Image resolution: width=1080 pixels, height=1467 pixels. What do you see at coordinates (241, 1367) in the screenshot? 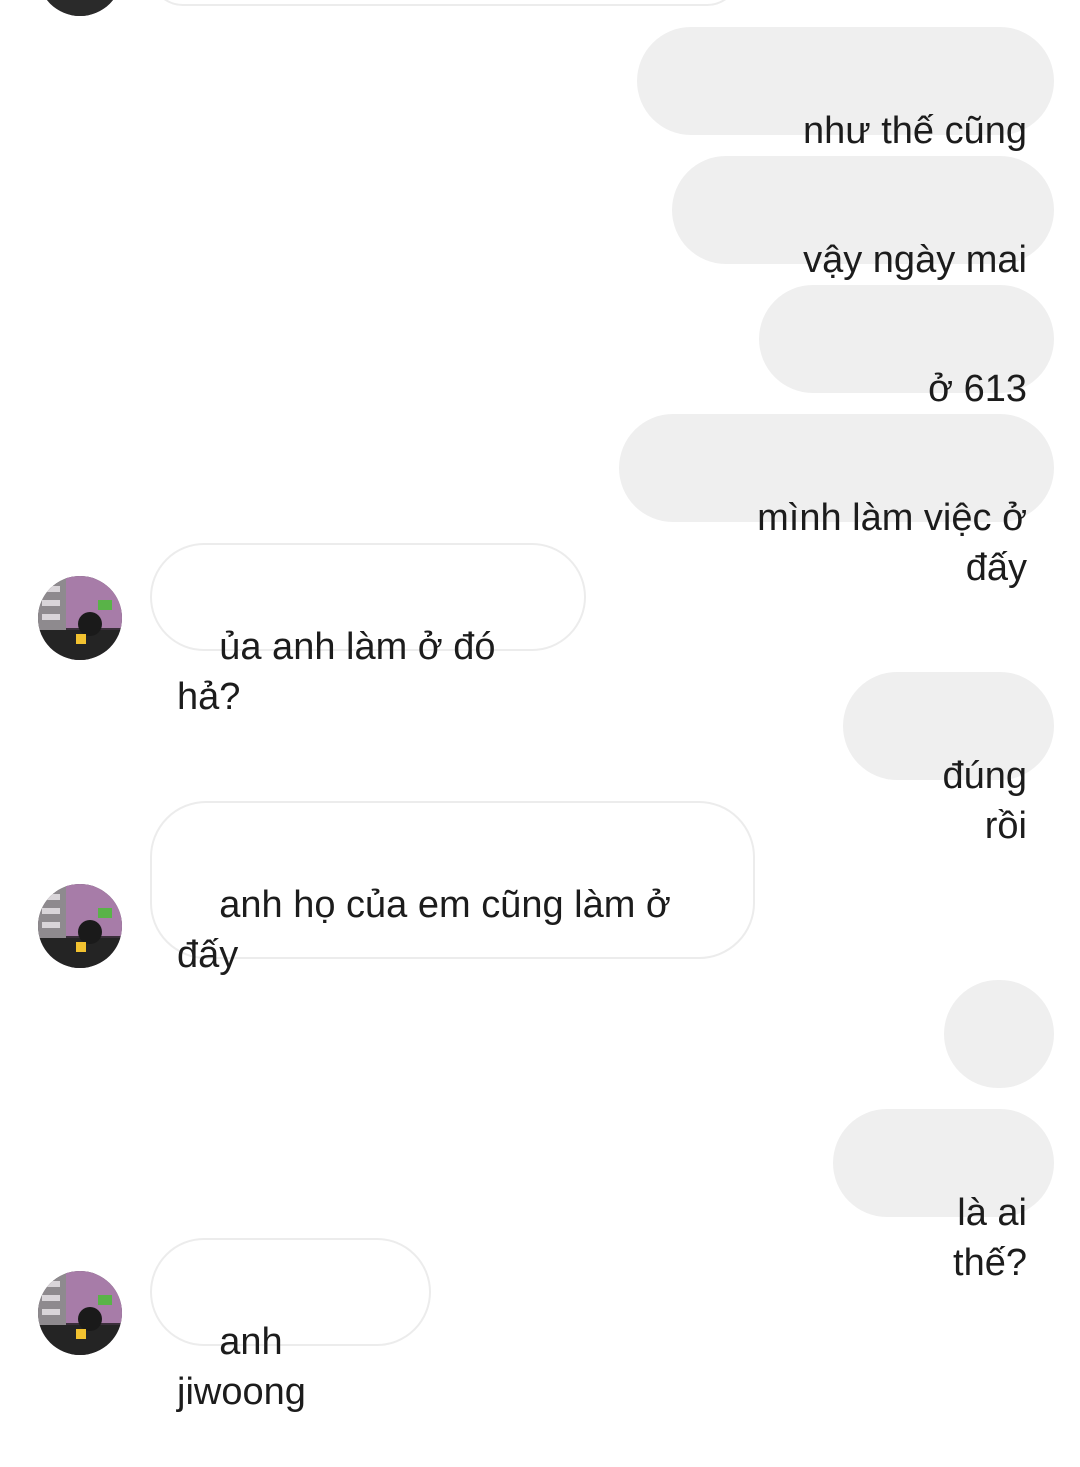
I see `message-text: anh jiwoong` at bounding box center [241, 1367].